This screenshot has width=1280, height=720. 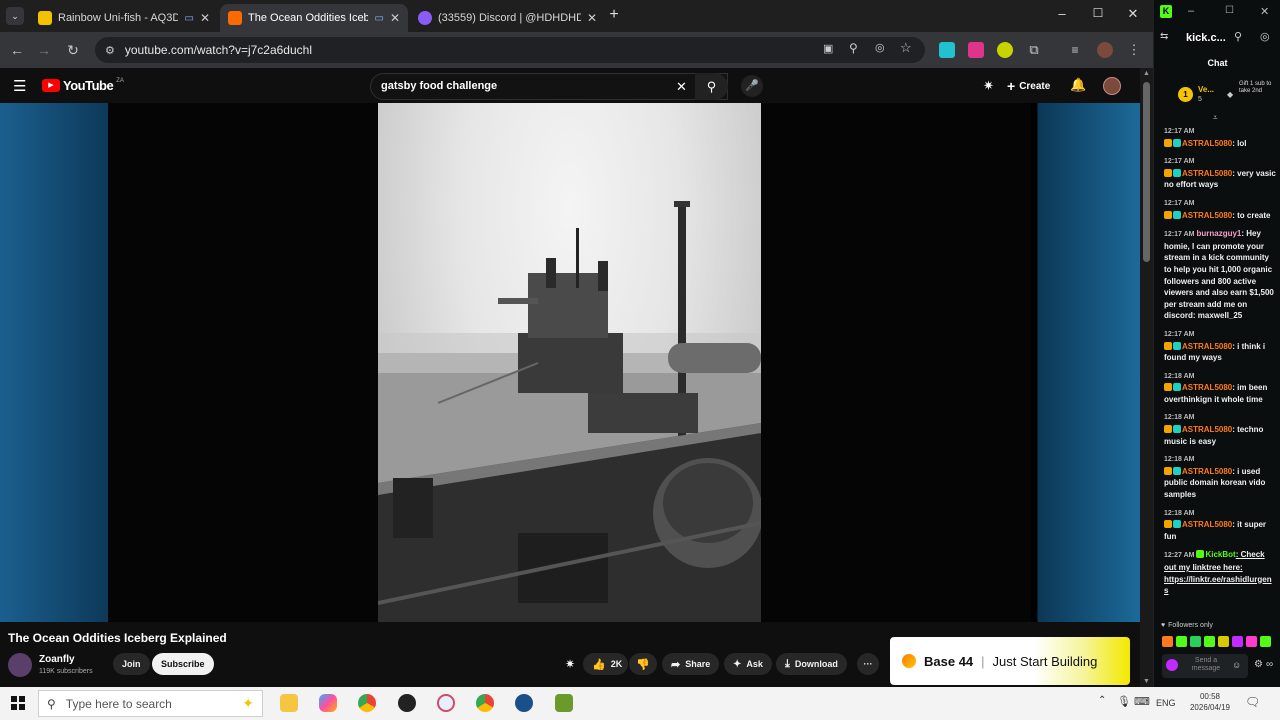 What do you see at coordinates (1146, 377) in the screenshot?
I see `page-scrollbar: ▲ ▼` at bounding box center [1146, 377].